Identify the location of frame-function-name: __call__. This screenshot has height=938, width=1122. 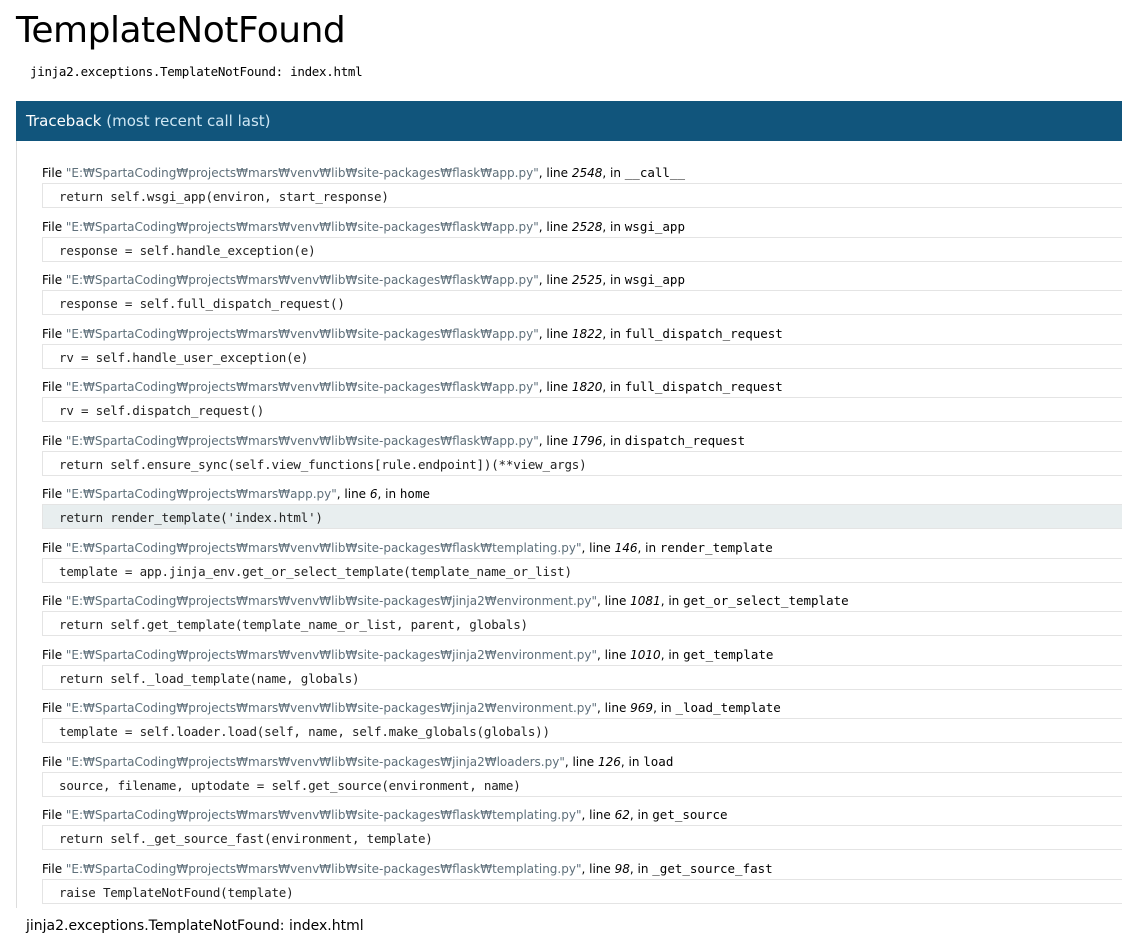
(654, 172).